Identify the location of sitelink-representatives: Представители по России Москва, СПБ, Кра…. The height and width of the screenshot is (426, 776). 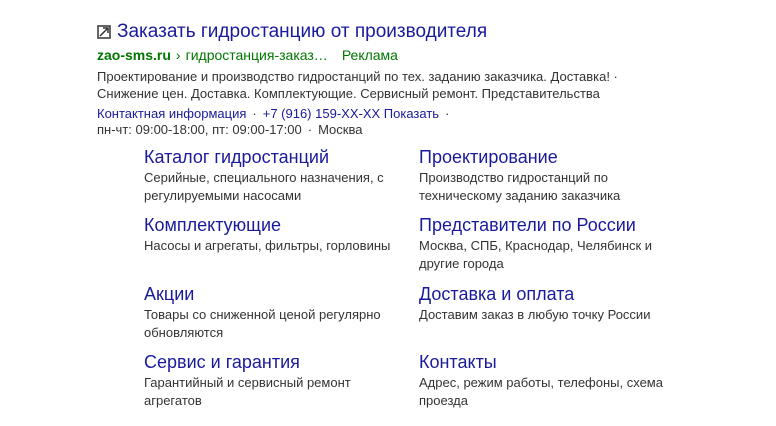
(554, 243).